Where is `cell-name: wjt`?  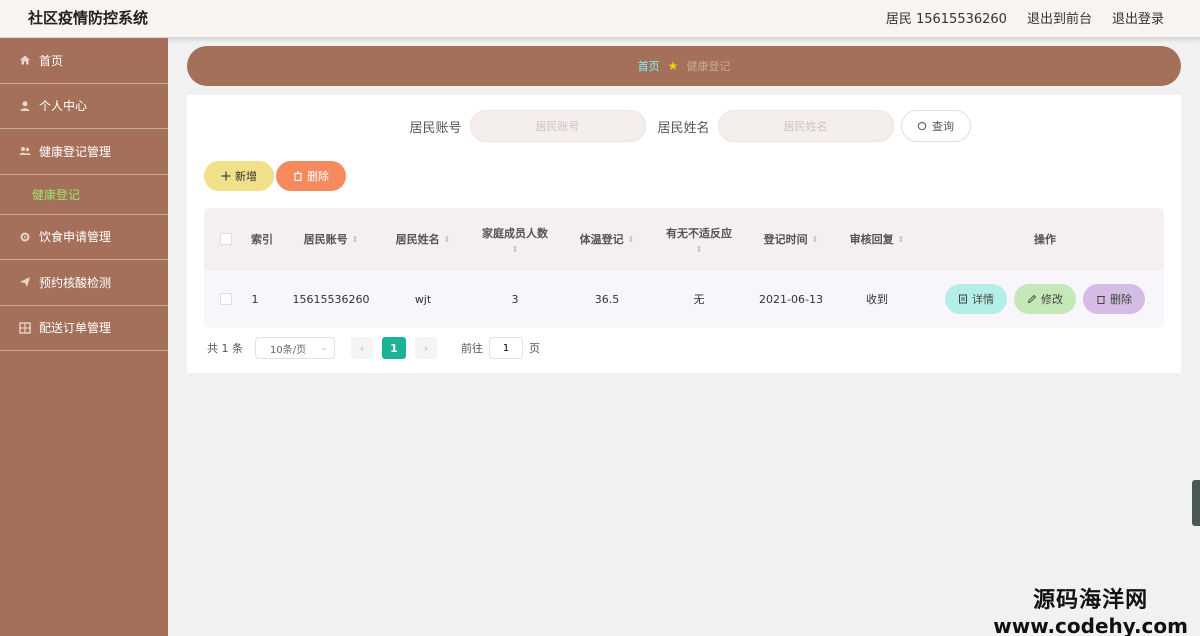
cell-name: wjt is located at coordinates (423, 299).